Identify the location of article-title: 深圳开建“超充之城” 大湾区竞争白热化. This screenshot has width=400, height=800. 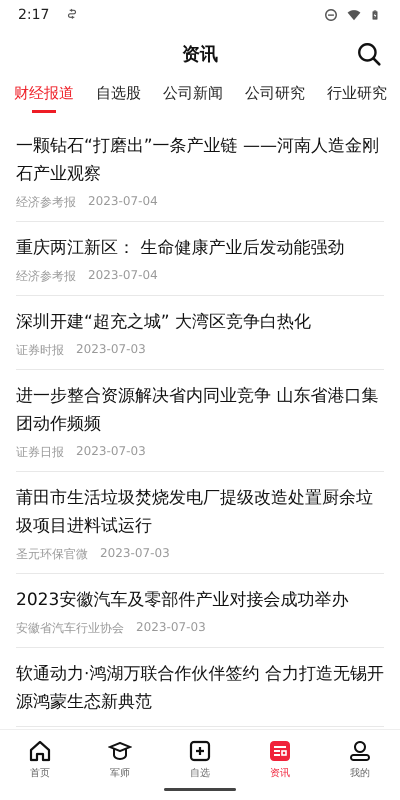
(200, 322).